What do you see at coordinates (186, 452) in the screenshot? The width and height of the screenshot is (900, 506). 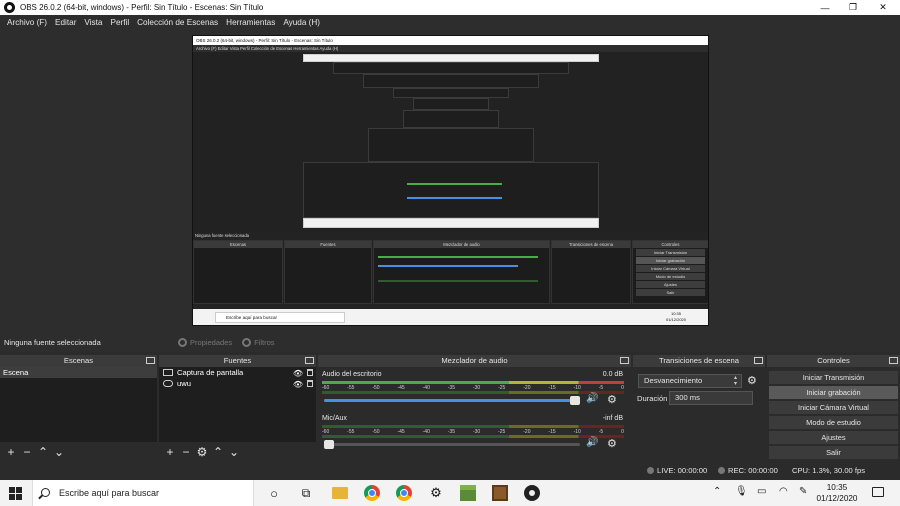 I see `remove-source-button: −` at bounding box center [186, 452].